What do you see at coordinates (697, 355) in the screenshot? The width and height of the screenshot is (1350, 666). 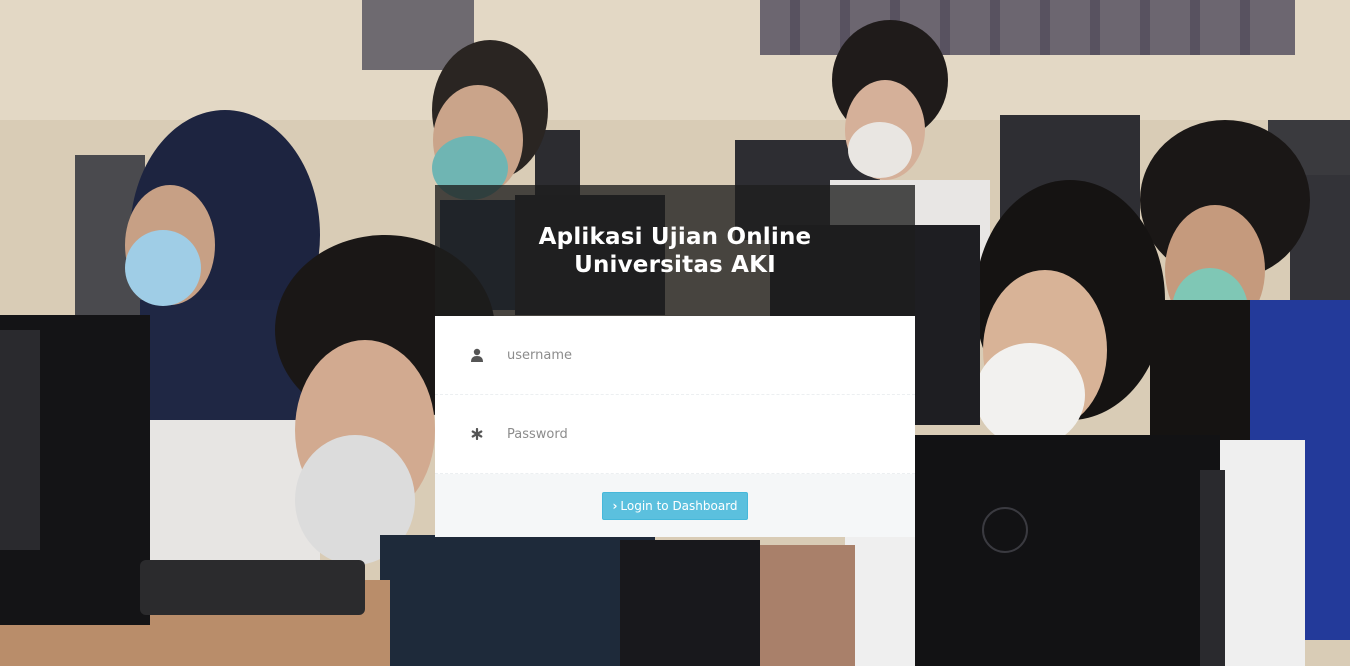 I see `username-input` at bounding box center [697, 355].